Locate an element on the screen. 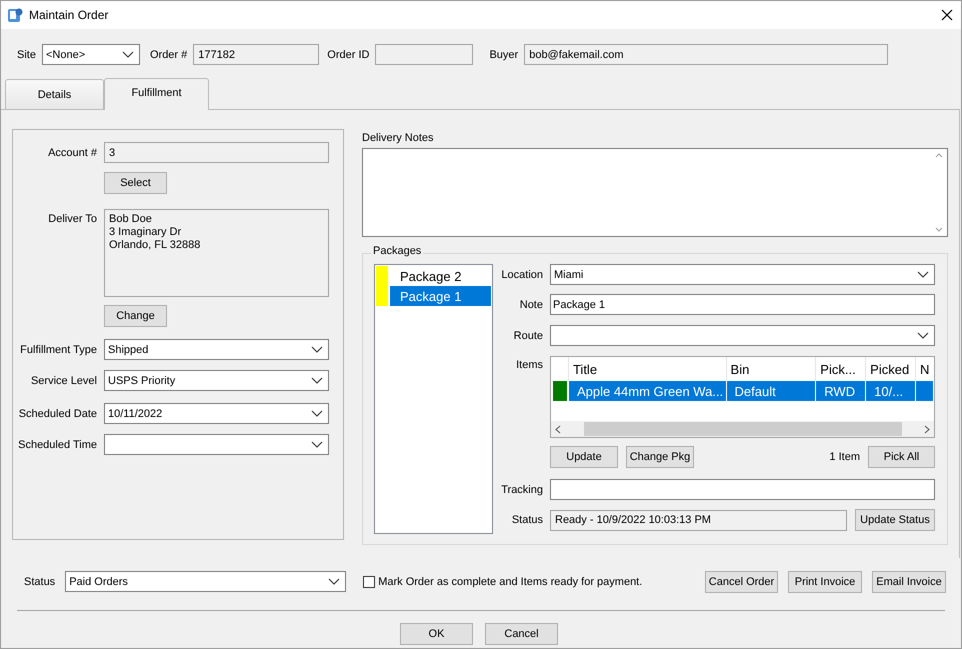  route-dropdown is located at coordinates (742, 335).